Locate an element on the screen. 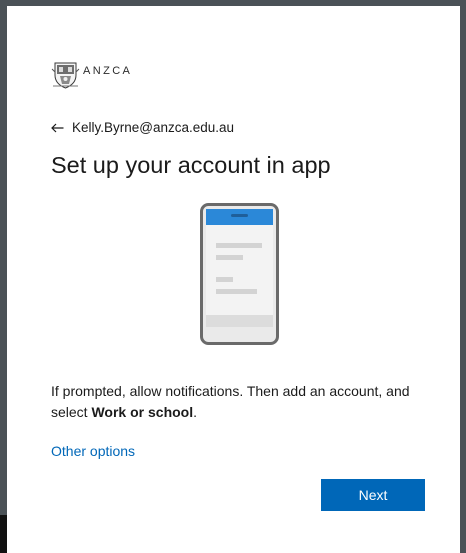 The height and width of the screenshot is (553, 466). page-title: Set up your account in app is located at coordinates (191, 165).